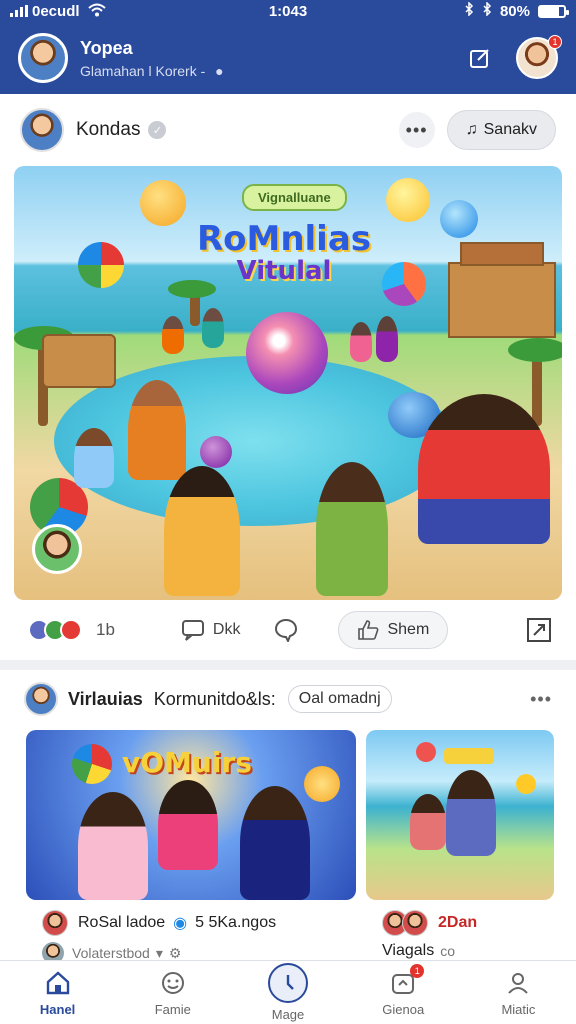  I want to click on tile-banner-icon, so click(469, 756).